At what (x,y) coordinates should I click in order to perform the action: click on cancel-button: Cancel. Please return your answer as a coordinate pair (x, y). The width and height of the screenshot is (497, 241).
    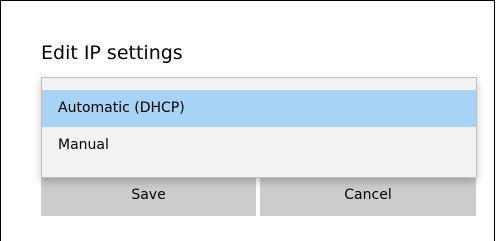
    Looking at the image, I should click on (368, 195).